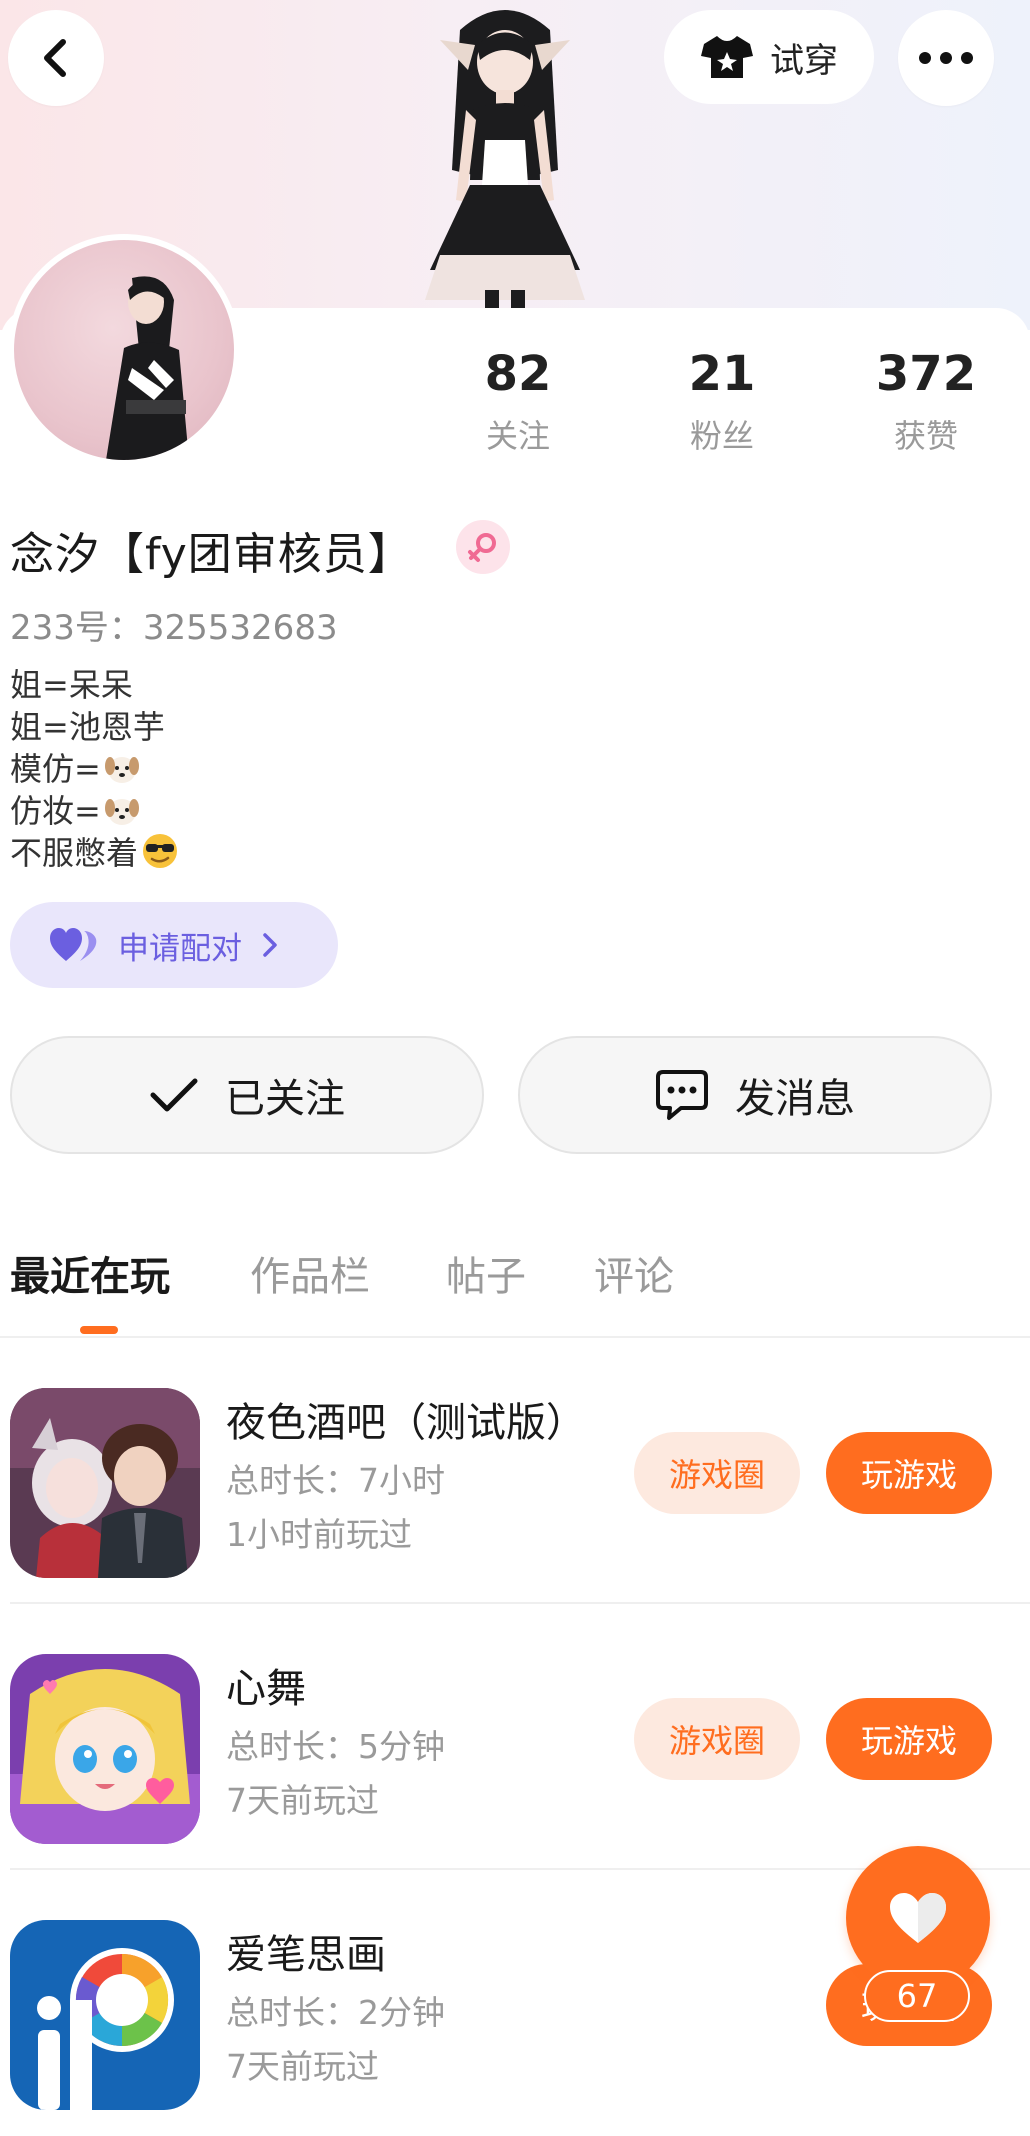  What do you see at coordinates (682, 1095) in the screenshot?
I see `chat-bubble-icon` at bounding box center [682, 1095].